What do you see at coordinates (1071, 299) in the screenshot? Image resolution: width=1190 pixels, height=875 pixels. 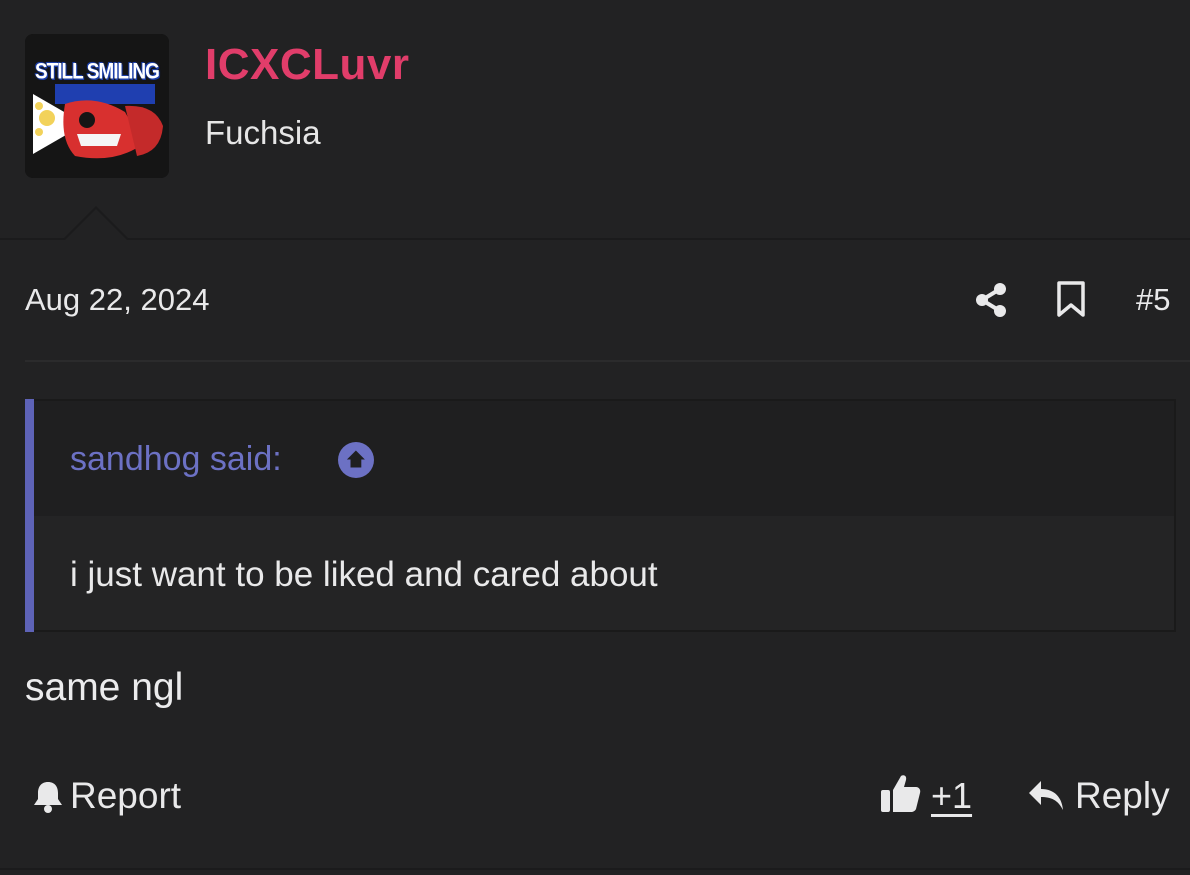 I see `bookmark-icon` at bounding box center [1071, 299].